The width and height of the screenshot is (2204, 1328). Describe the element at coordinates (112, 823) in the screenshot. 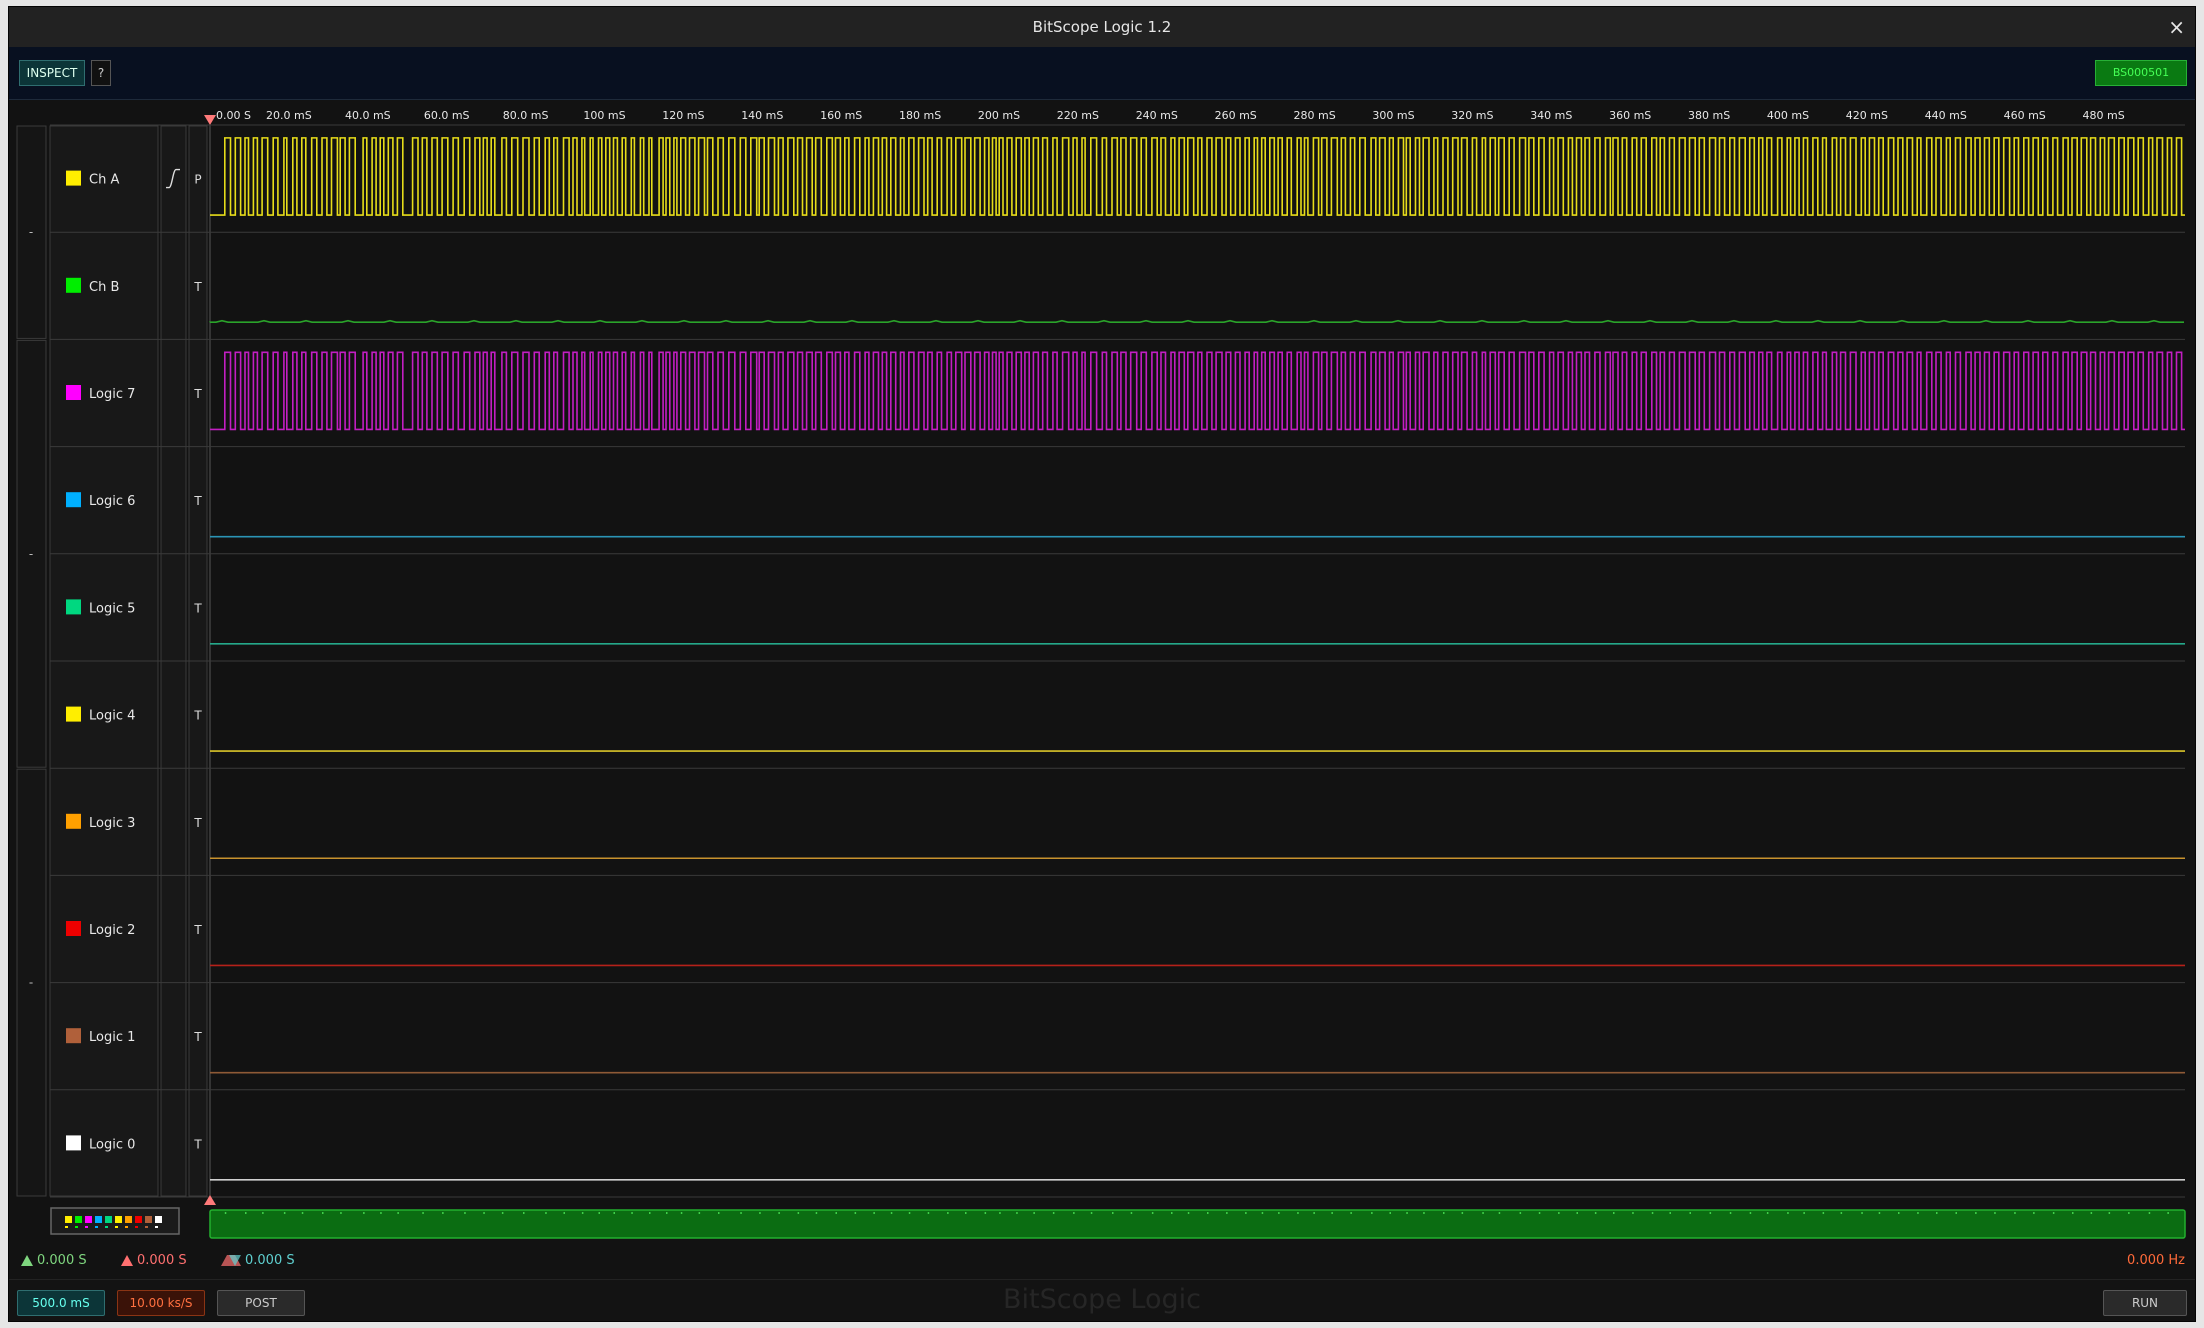

I see `channel-name: Logic 3` at that location.